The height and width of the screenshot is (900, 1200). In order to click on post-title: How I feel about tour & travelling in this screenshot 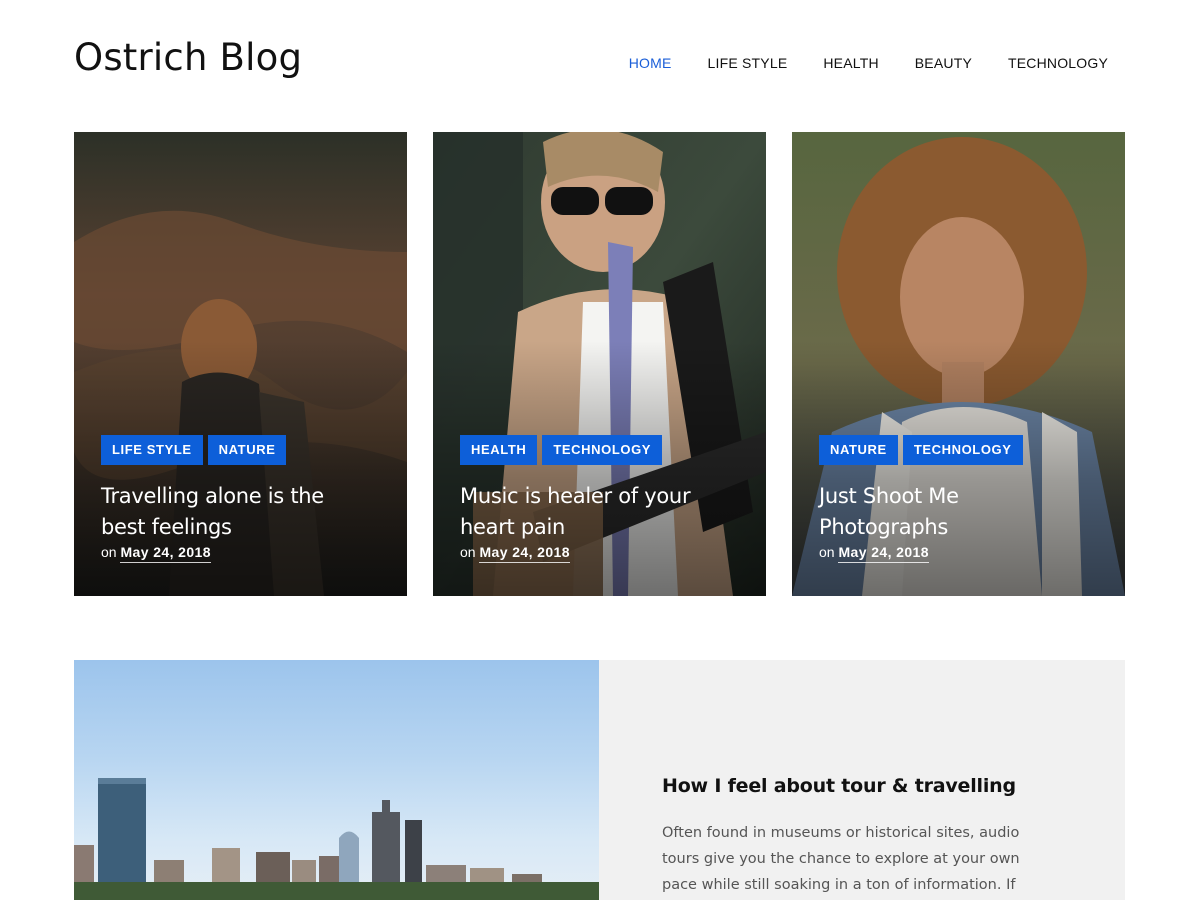, I will do `click(839, 786)`.